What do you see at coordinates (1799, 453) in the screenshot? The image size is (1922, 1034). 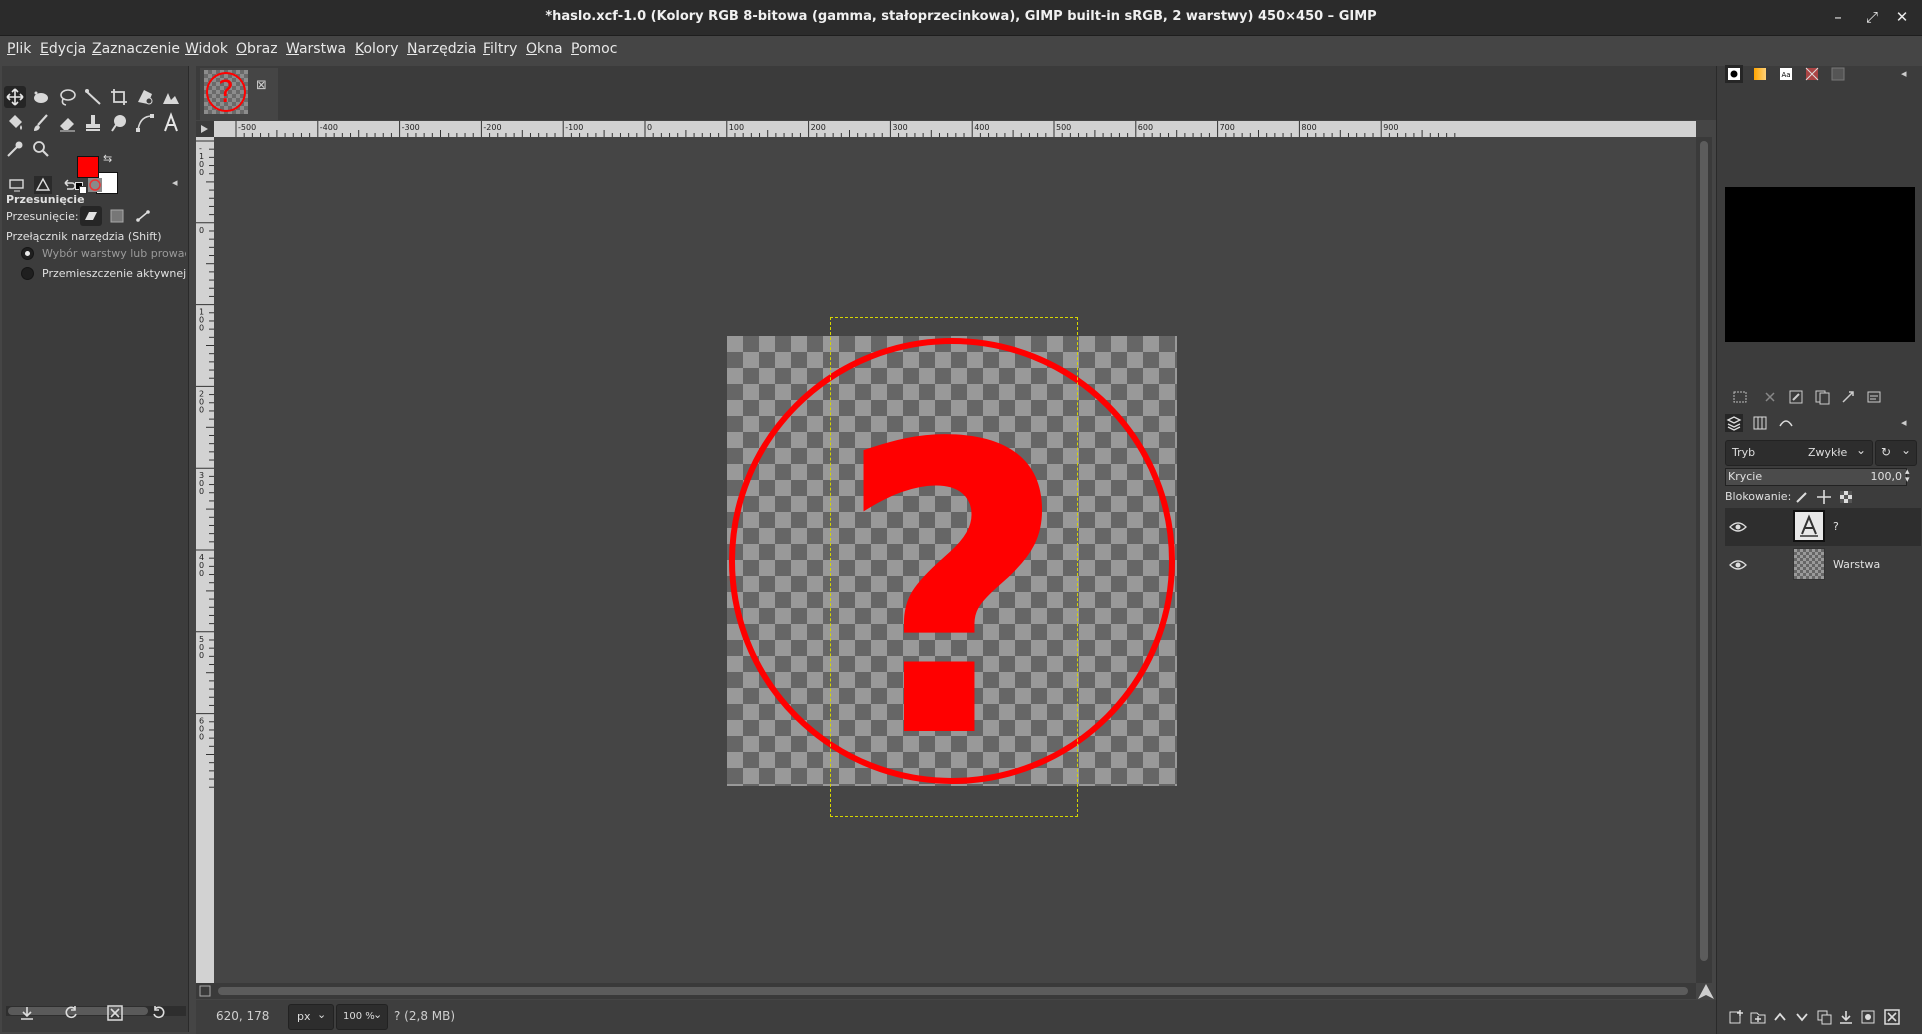 I see `layer-mode-select: Tryb Zwykłe ⌄` at bounding box center [1799, 453].